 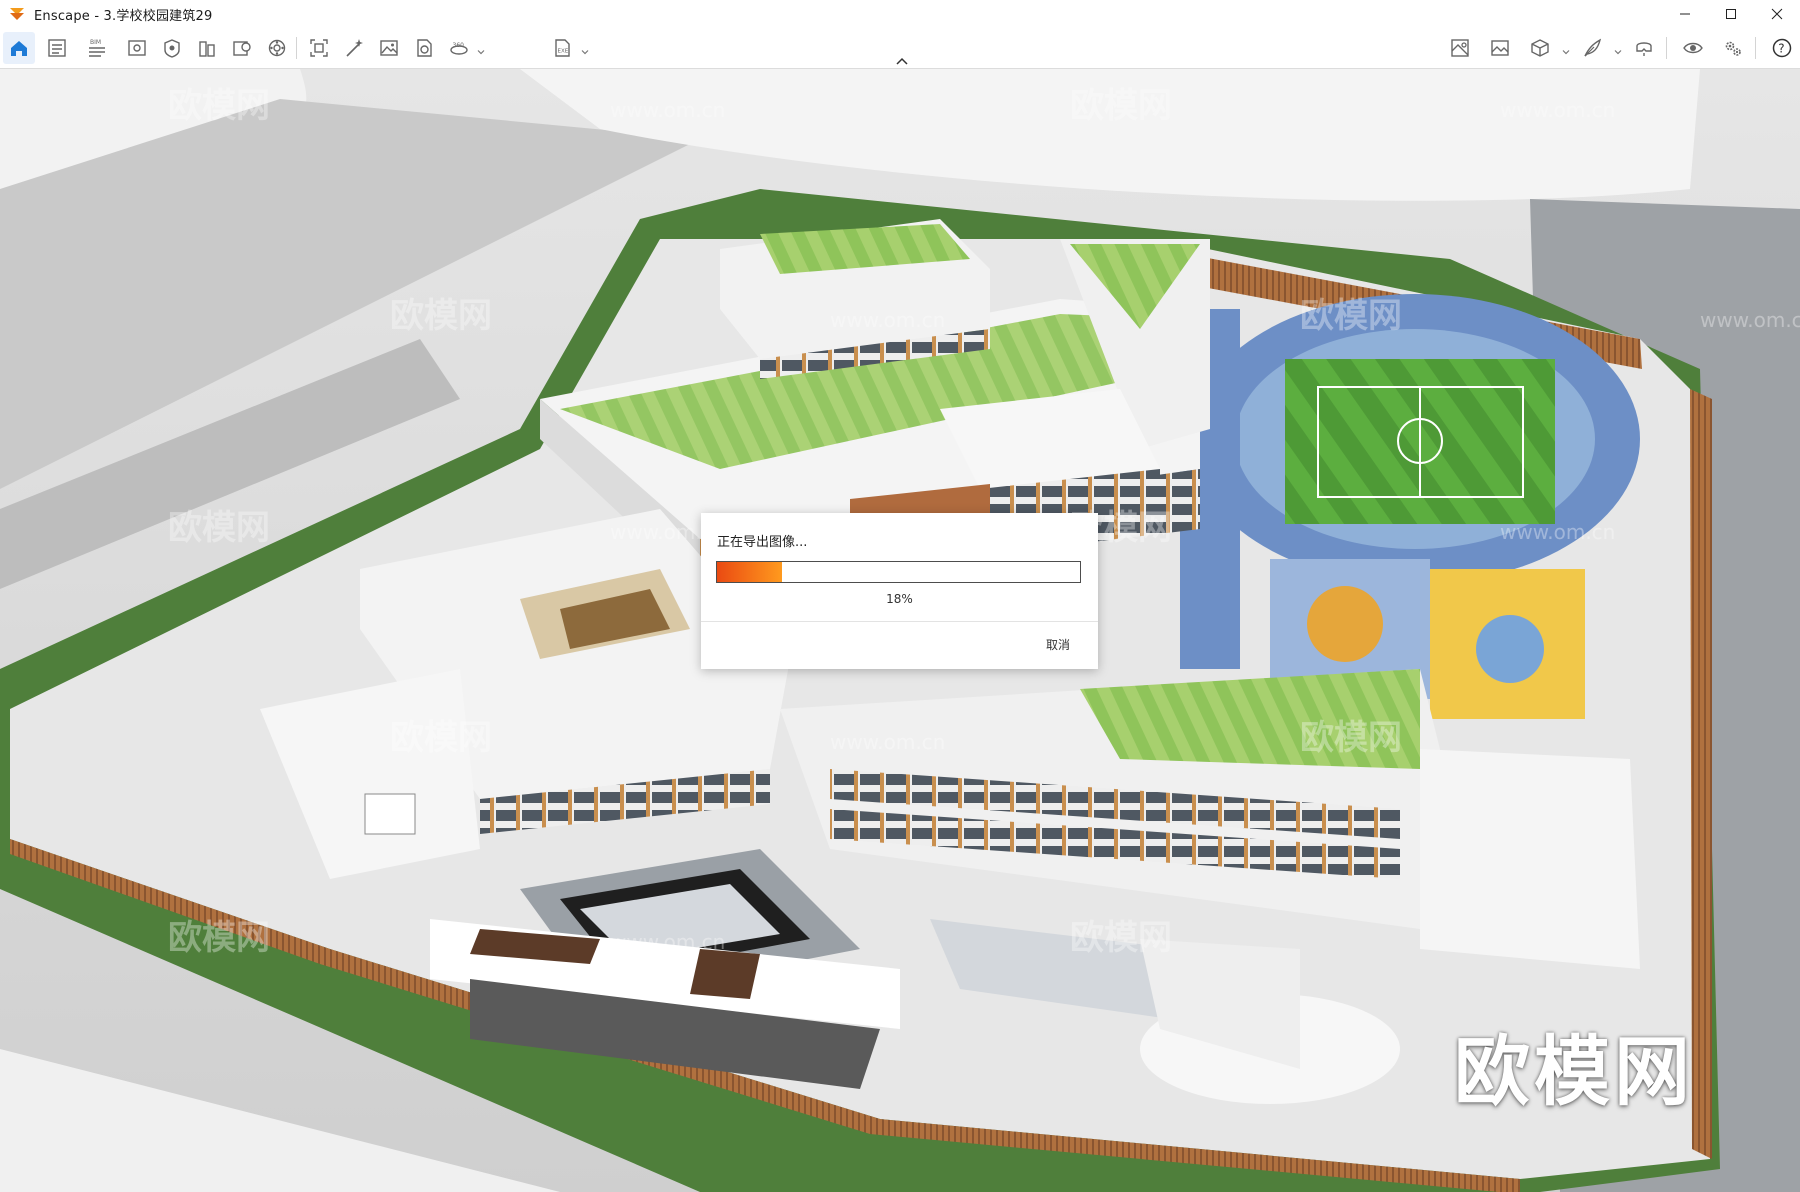 I want to click on panorama-360-icon: 360, so click(x=459, y=48).